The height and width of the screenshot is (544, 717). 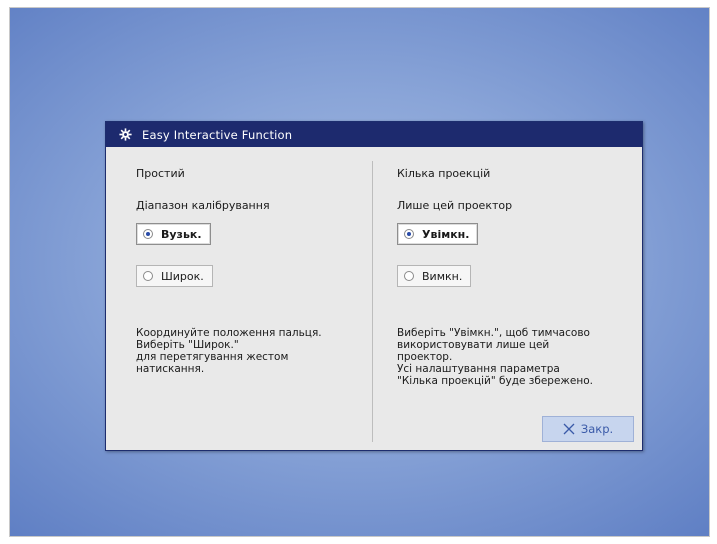 I want to click on multi-projection-heading: Кілька проекцій, so click(x=444, y=173).